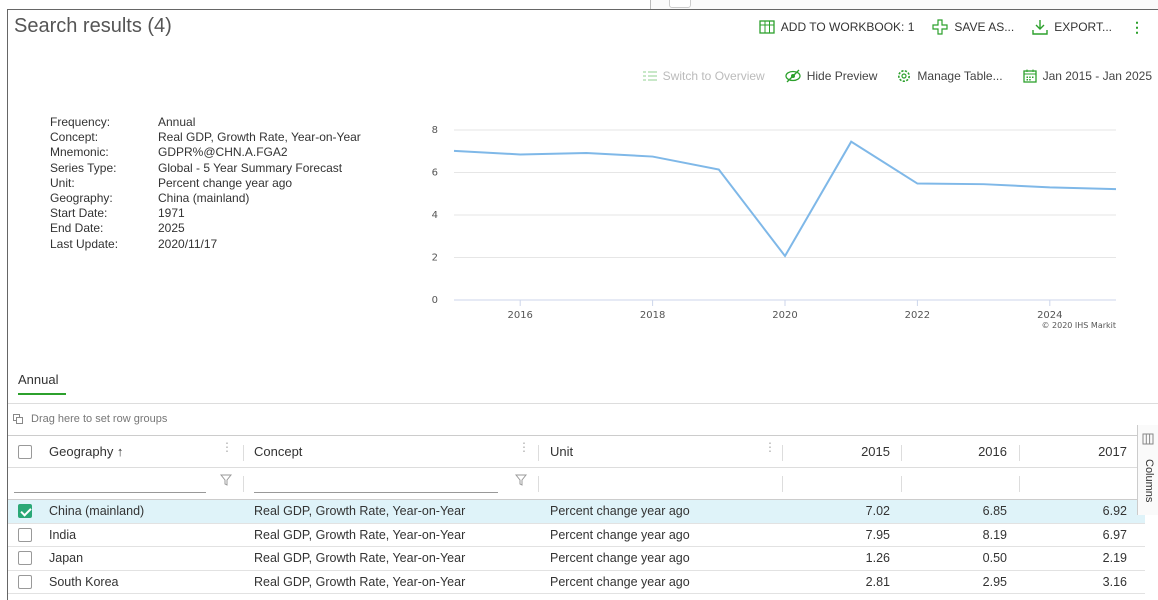 This screenshot has width=1158, height=600. I want to click on metadata-row: Unit: Percent change year ago, so click(205, 183).